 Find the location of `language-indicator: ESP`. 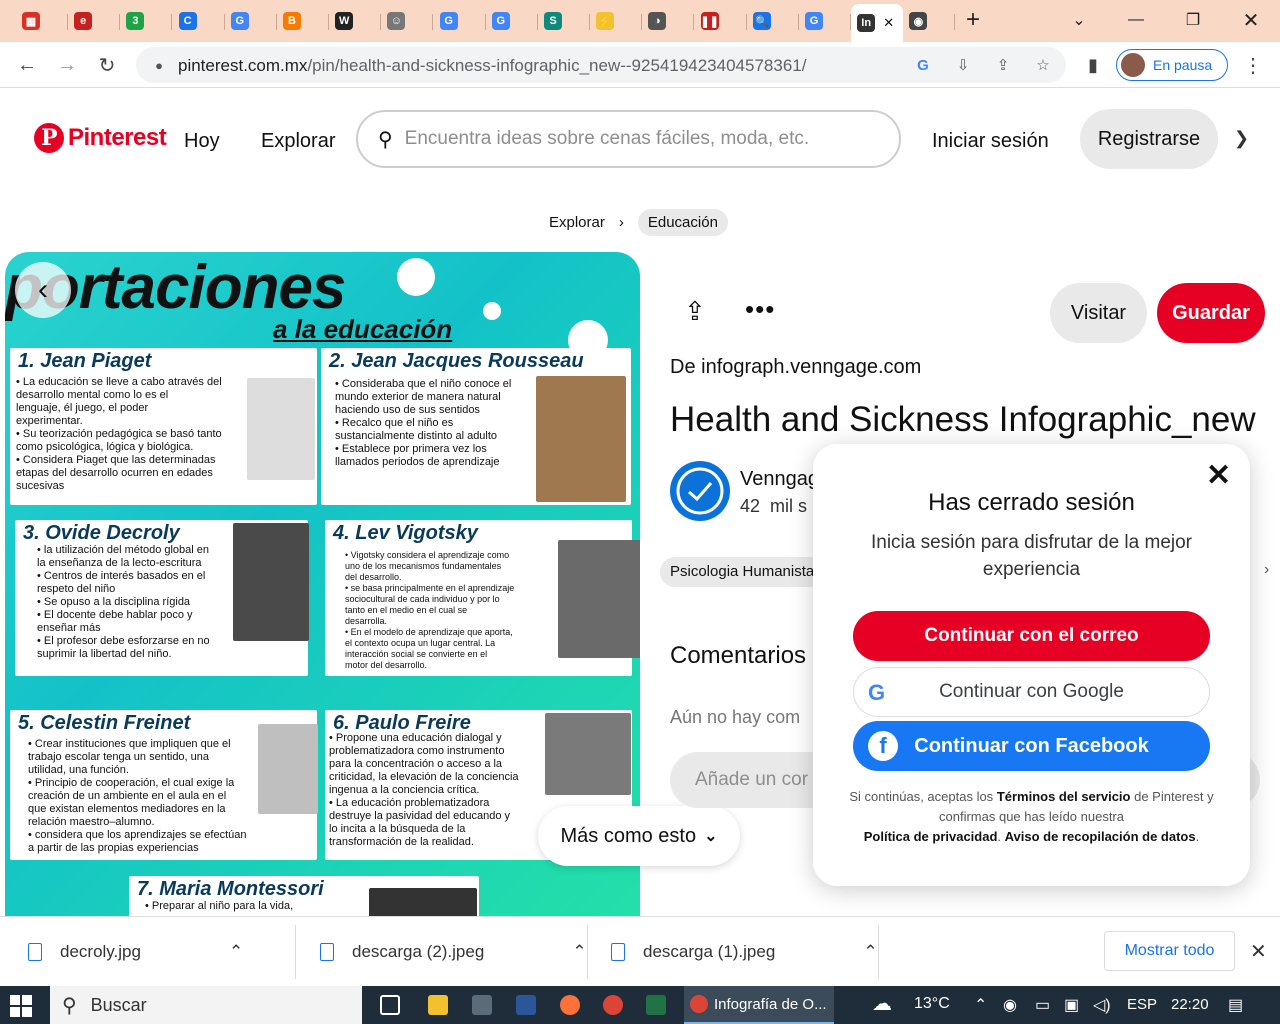

language-indicator: ESP is located at coordinates (1142, 1004).